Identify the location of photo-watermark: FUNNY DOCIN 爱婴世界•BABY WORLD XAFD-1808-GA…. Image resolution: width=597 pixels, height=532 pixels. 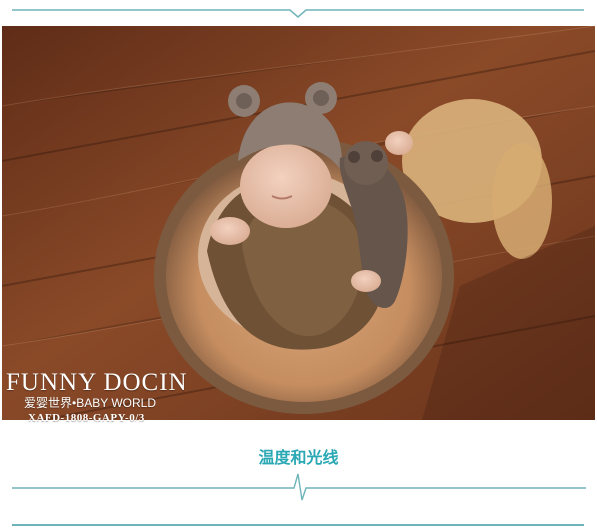
(97, 397).